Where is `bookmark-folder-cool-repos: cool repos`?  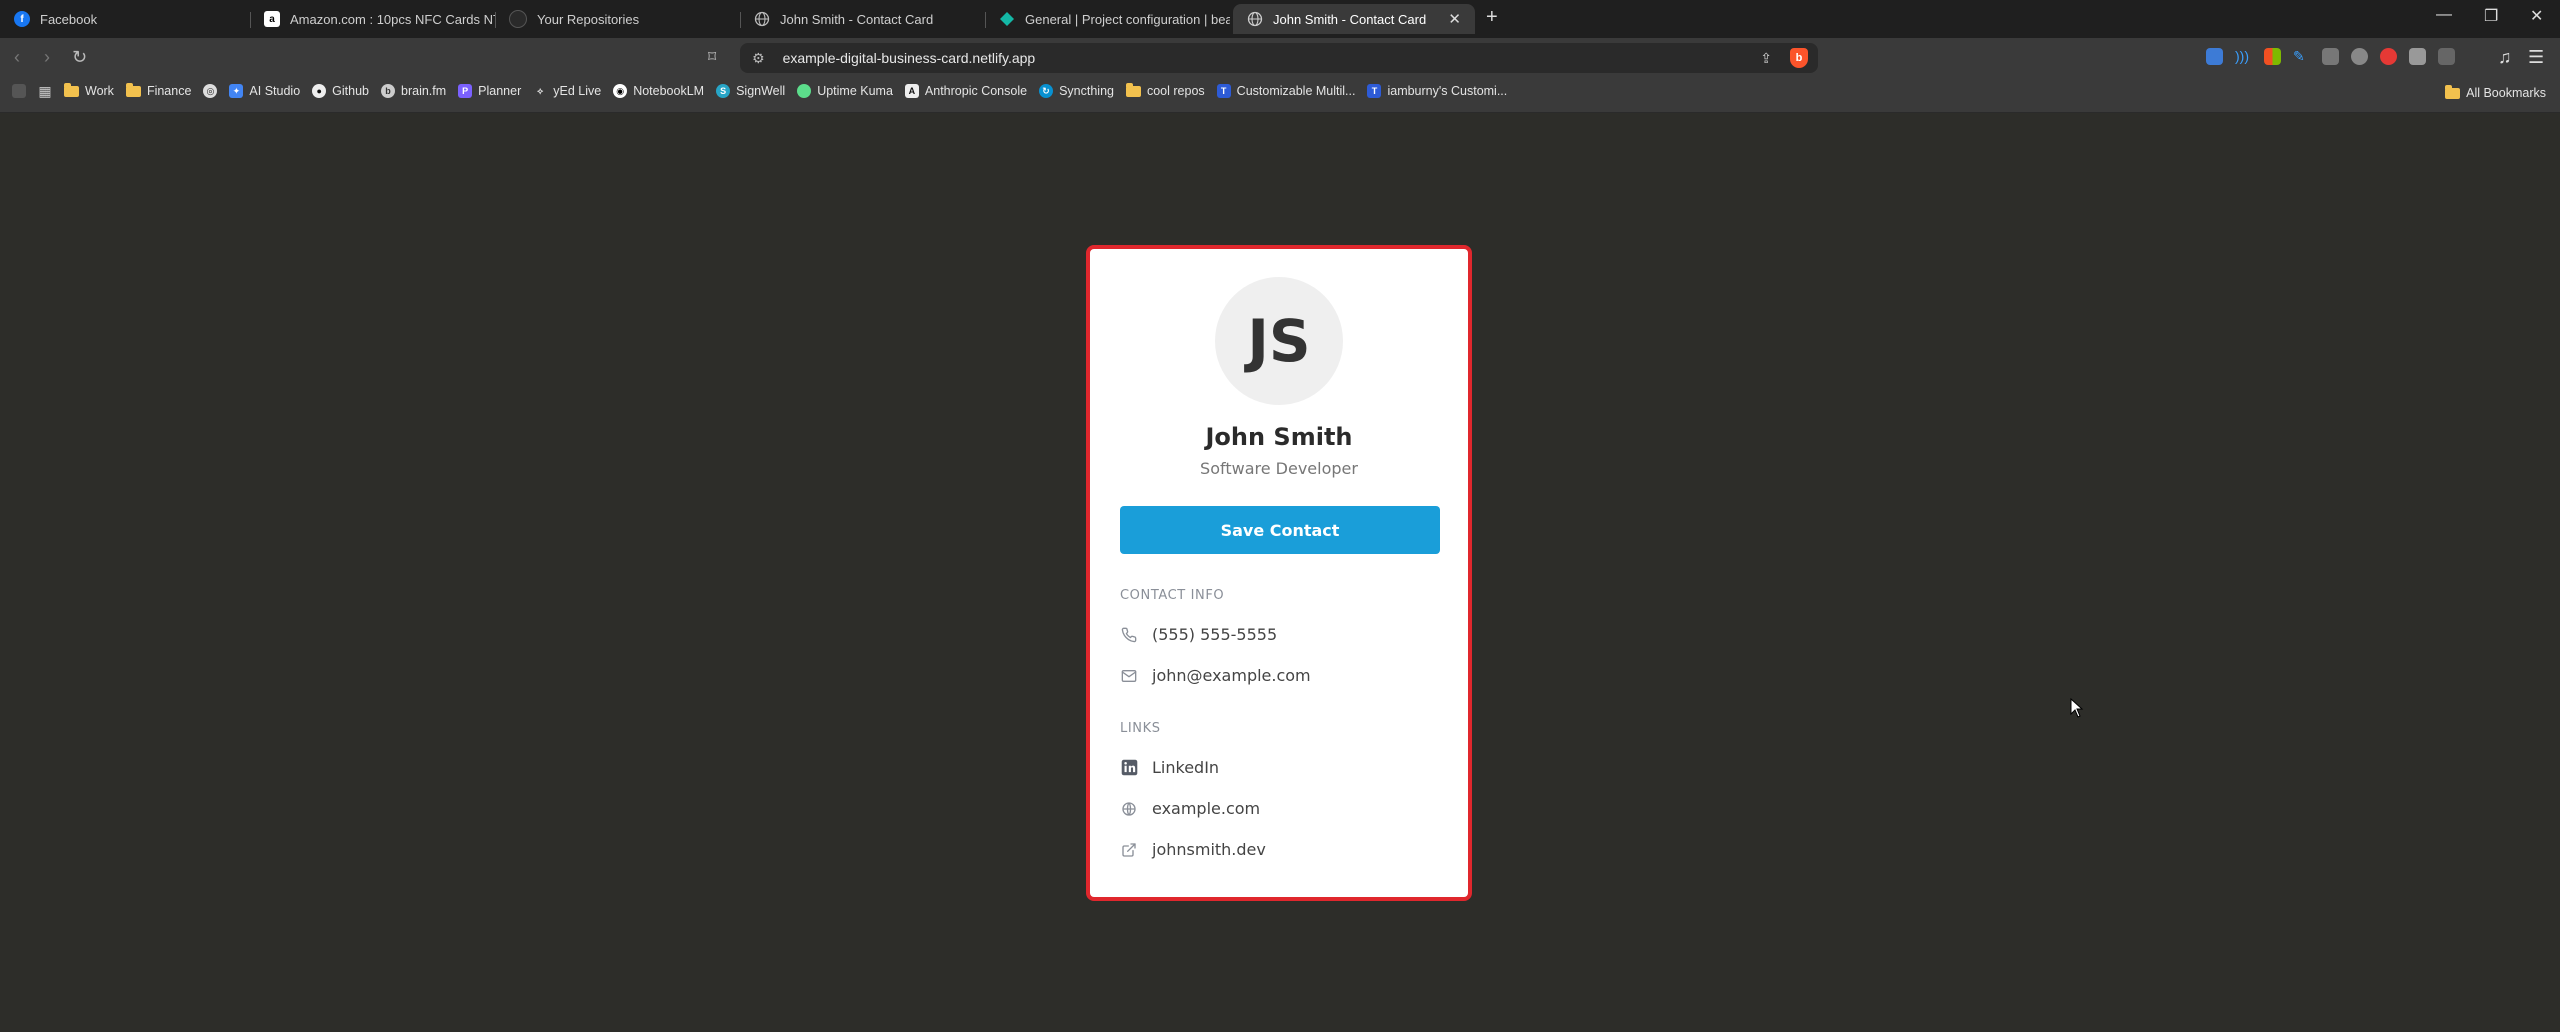 bookmark-folder-cool-repos: cool repos is located at coordinates (1165, 90).